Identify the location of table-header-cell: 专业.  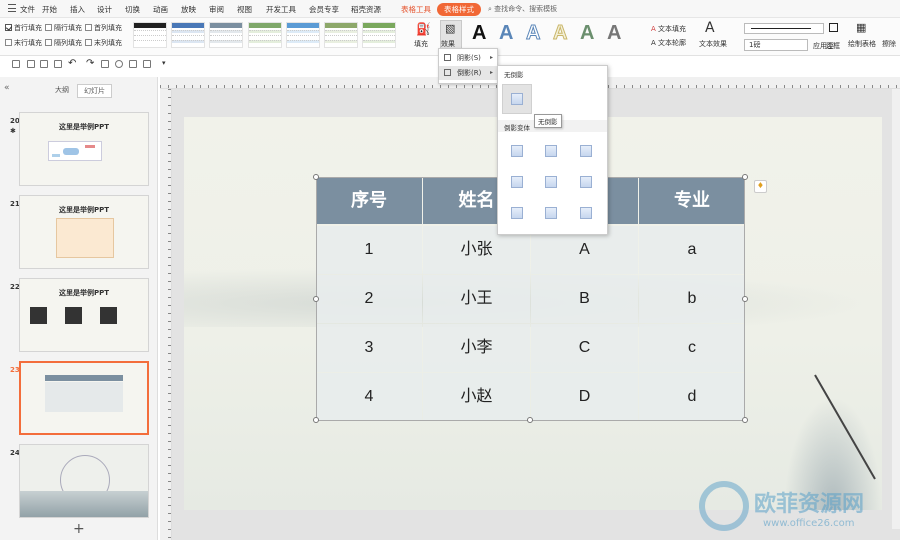
(692, 200).